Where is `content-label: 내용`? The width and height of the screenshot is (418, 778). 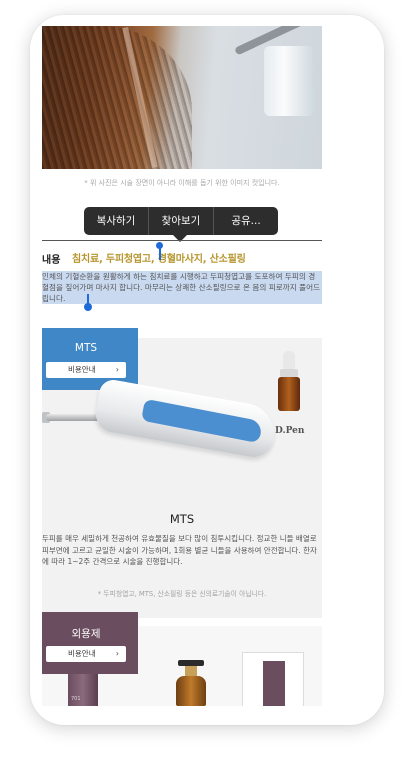 content-label: 내용 is located at coordinates (51, 260).